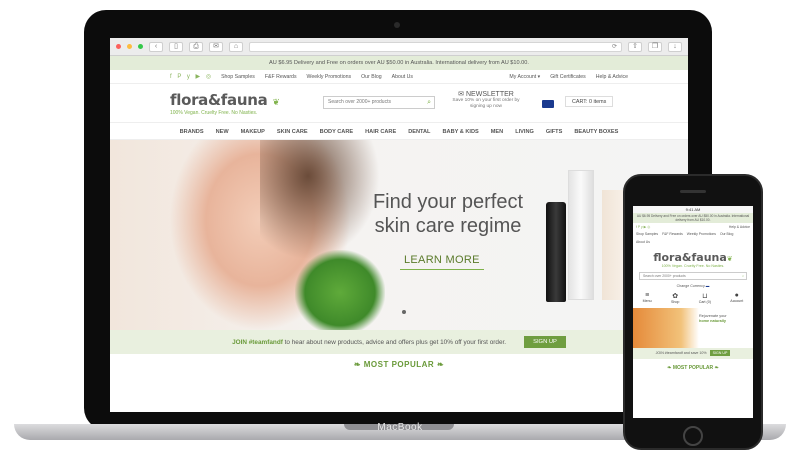  Describe the element at coordinates (129, 46) in the screenshot. I see `minimize-window-button` at that location.